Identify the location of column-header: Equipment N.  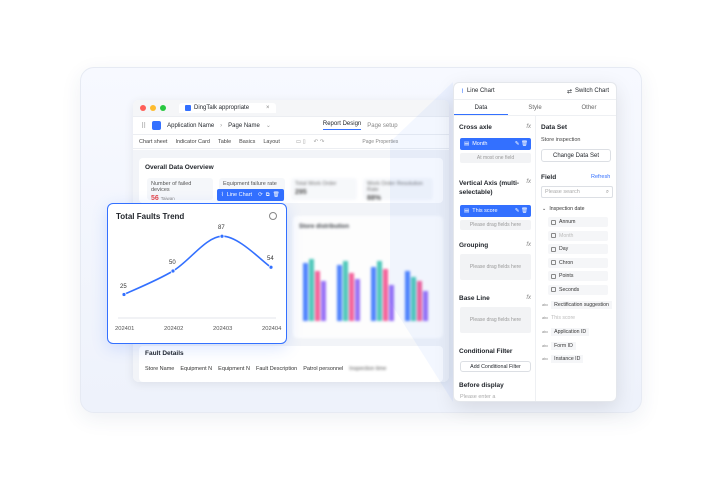
(234, 369).